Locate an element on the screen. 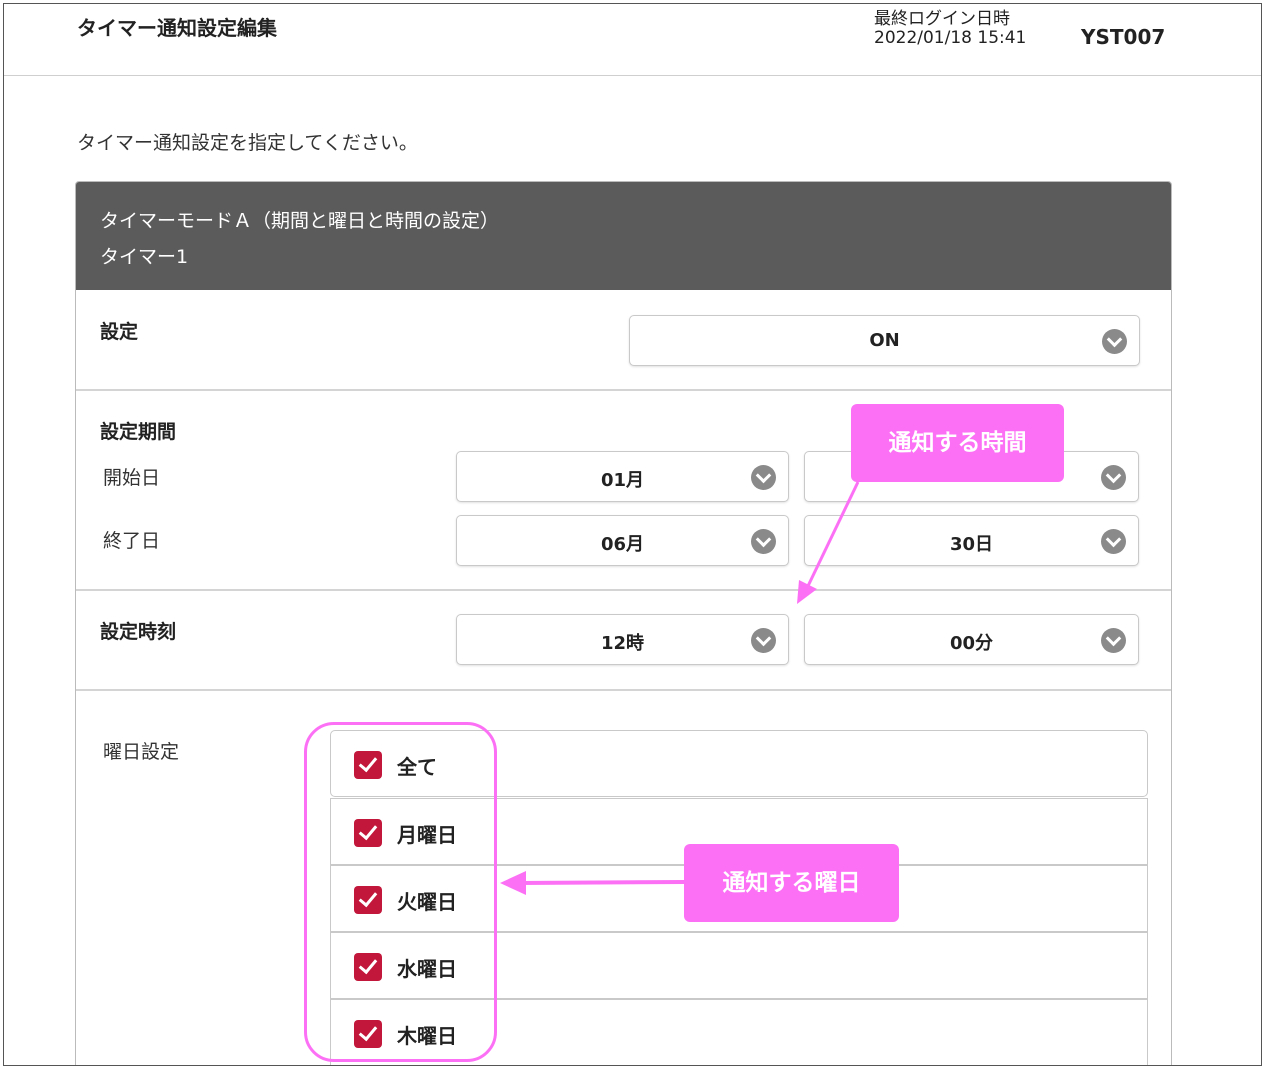 The image size is (1267, 1070). user-id: YST007 is located at coordinates (1123, 37).